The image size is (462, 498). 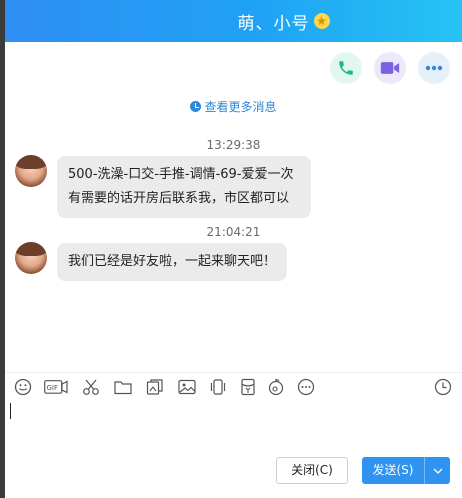 I want to click on emoji-icon, so click(x=23, y=387).